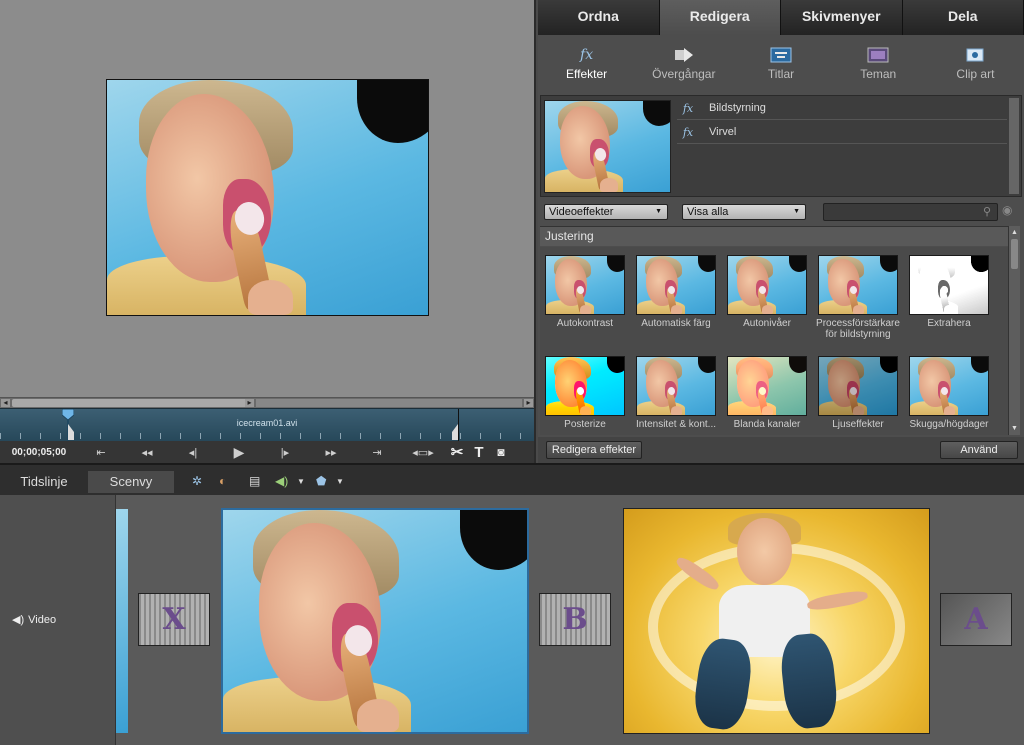 The image size is (1024, 745). I want to click on audio-icon: ◀), so click(281, 481).